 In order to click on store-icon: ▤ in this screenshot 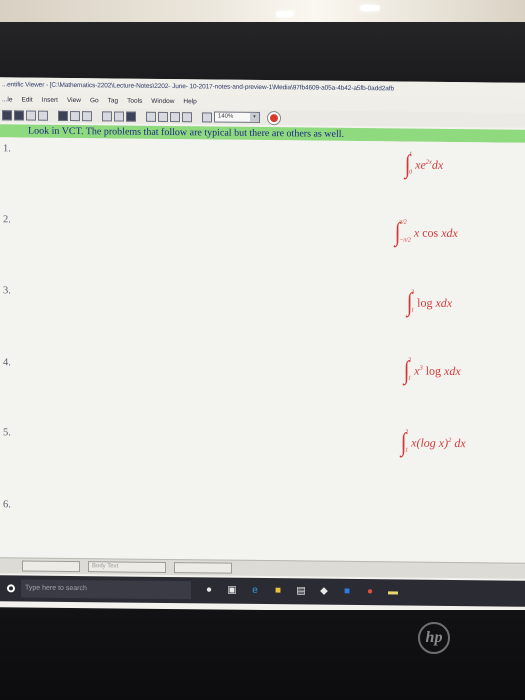, I will do `click(301, 590)`.